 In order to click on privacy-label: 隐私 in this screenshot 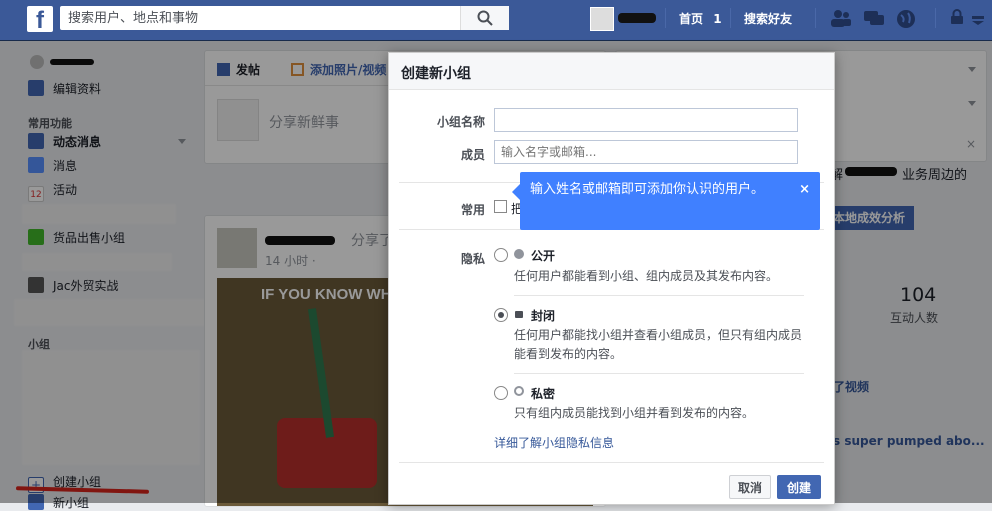, I will do `click(472, 259)`.